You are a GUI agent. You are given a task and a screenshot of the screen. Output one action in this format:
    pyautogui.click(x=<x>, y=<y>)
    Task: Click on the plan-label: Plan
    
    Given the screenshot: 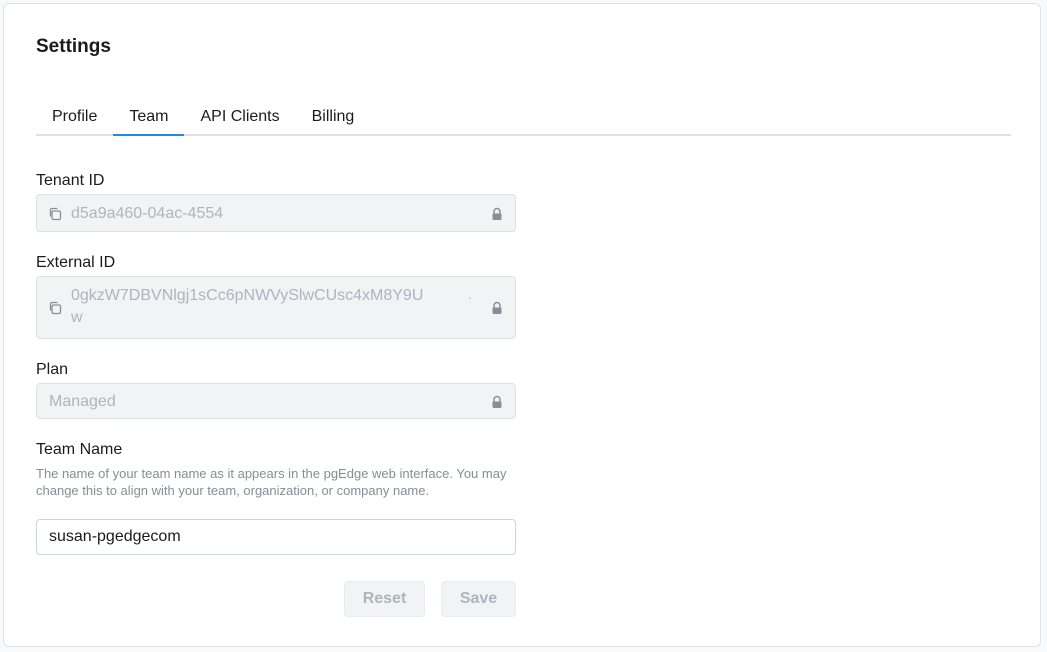 What is the action you would take?
    pyautogui.click(x=52, y=369)
    